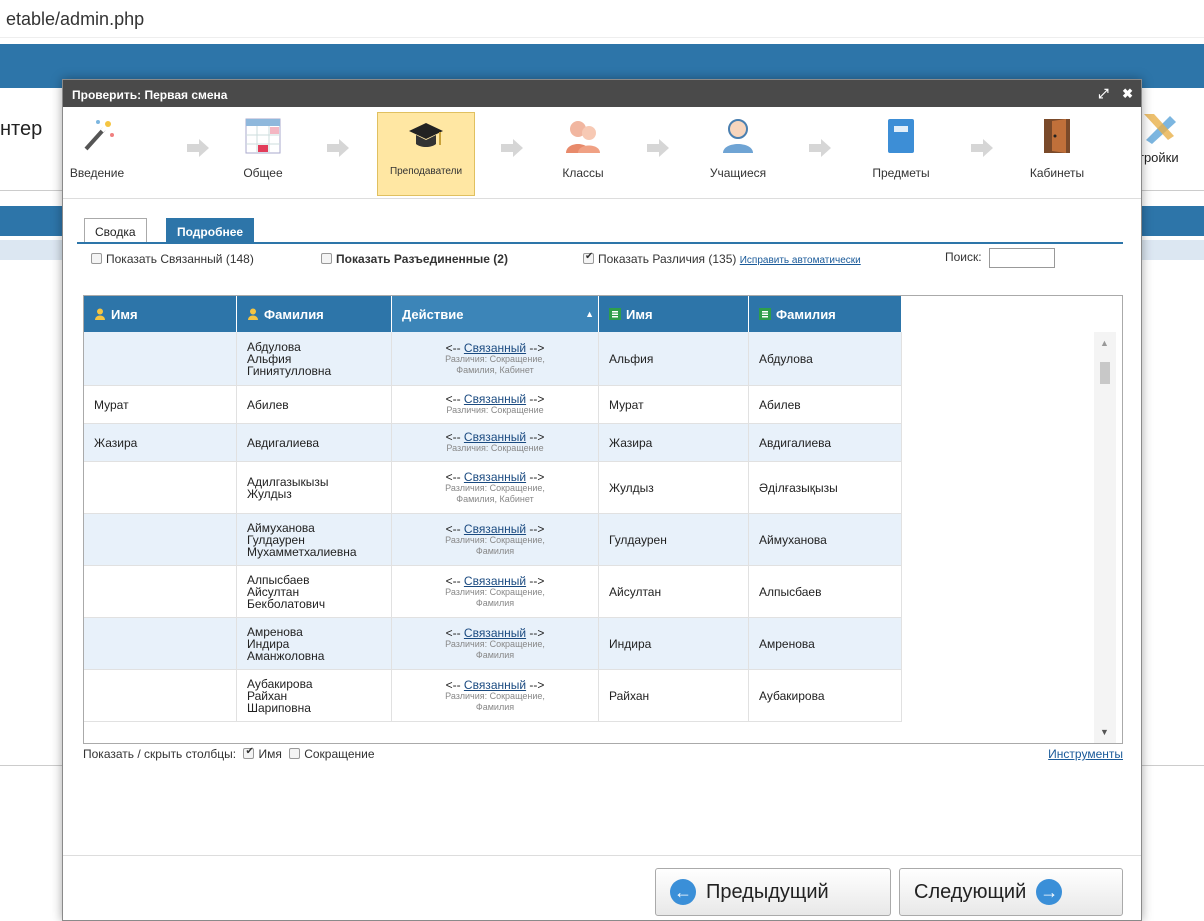 This screenshot has width=1204, height=921. Describe the element at coordinates (800, 260) in the screenshot. I see `fix-automatically-link: Исправить автоматически` at that location.